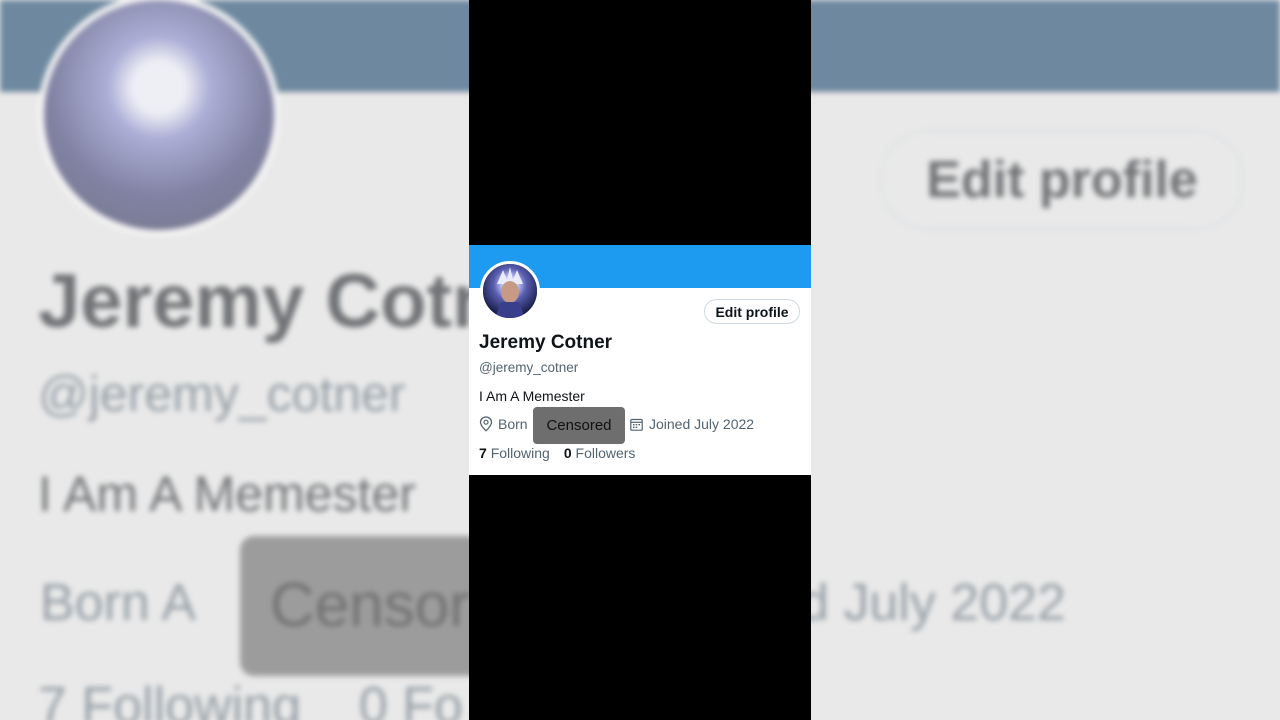 The height and width of the screenshot is (720, 1280). Describe the element at coordinates (557, 453) in the screenshot. I see `follow-counts: 7 Following 0 Followers` at that location.